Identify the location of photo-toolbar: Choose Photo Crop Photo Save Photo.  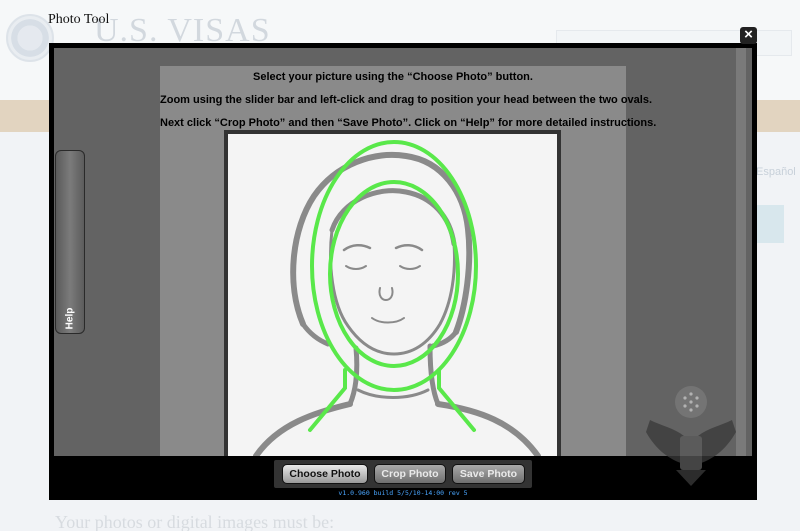
(403, 474).